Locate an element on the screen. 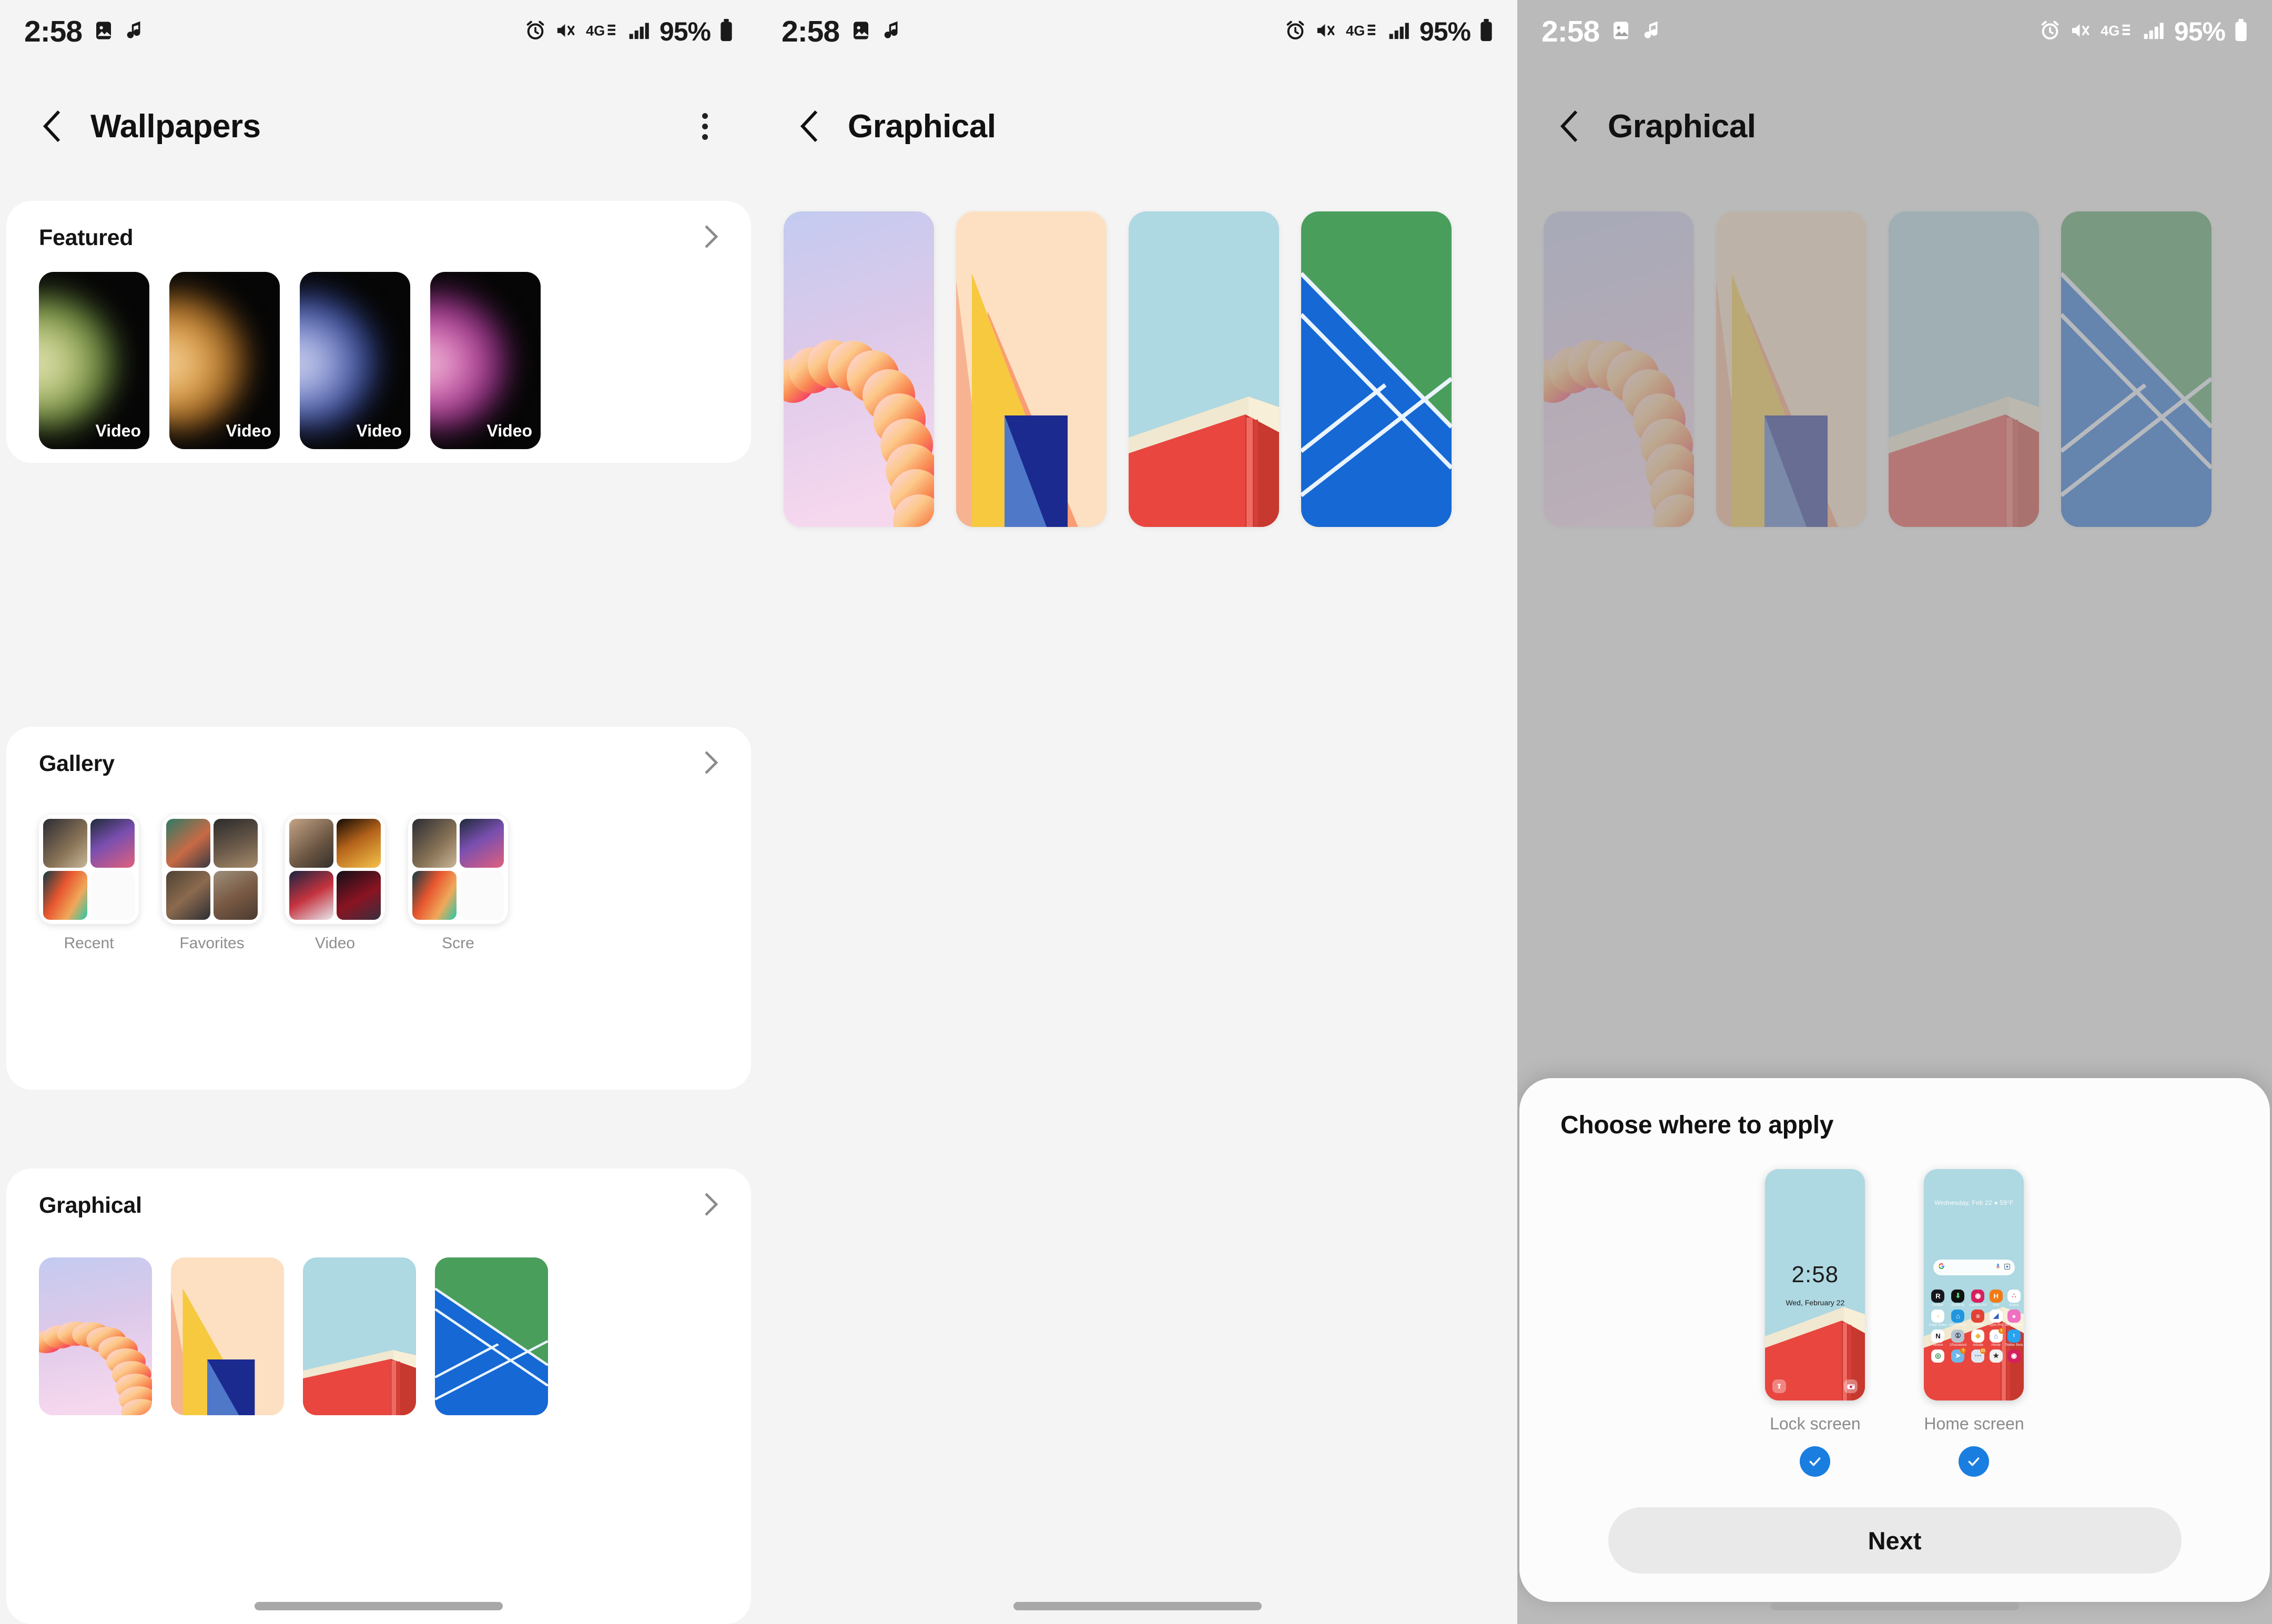 This screenshot has width=2272, height=1624. app-icon: ≡ is located at coordinates (1978, 1316).